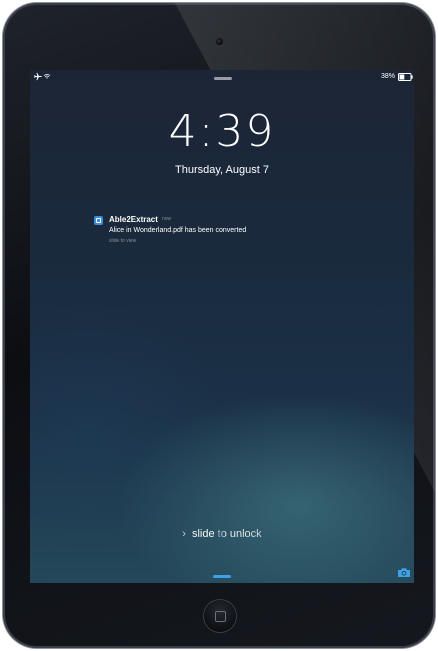 The height and width of the screenshot is (651, 438). I want to click on battery-percent: 38%, so click(388, 76).